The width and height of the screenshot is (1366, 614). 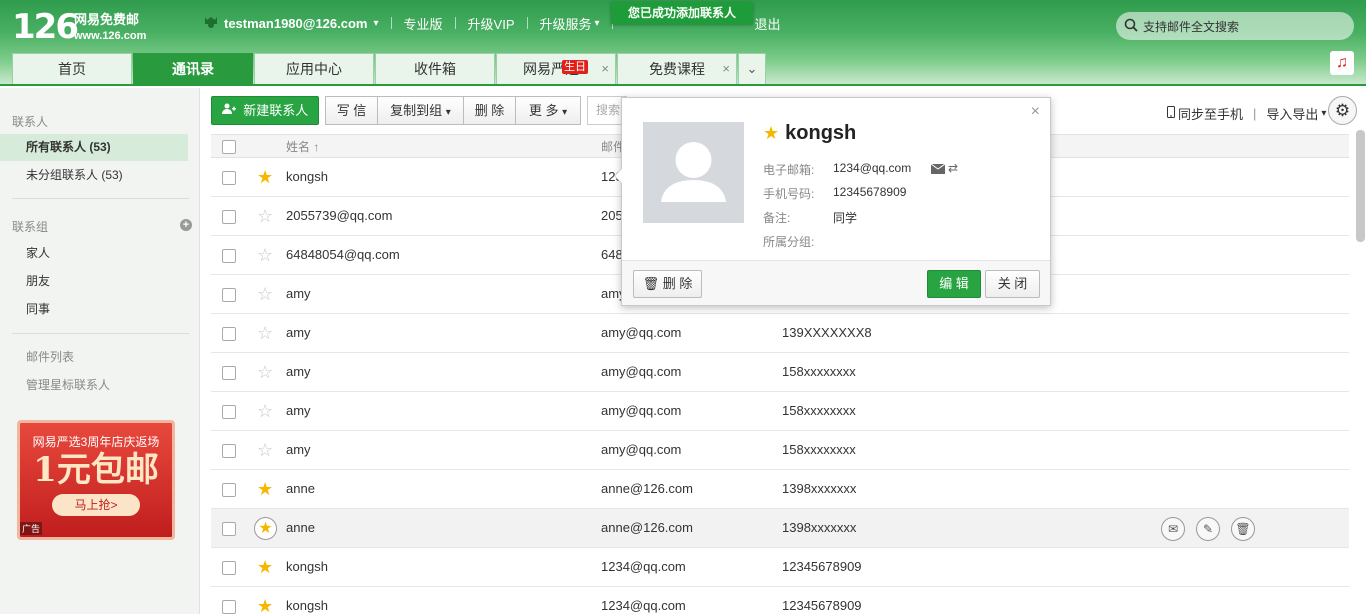 I want to click on nav-pro: 专业版, so click(x=423, y=23).